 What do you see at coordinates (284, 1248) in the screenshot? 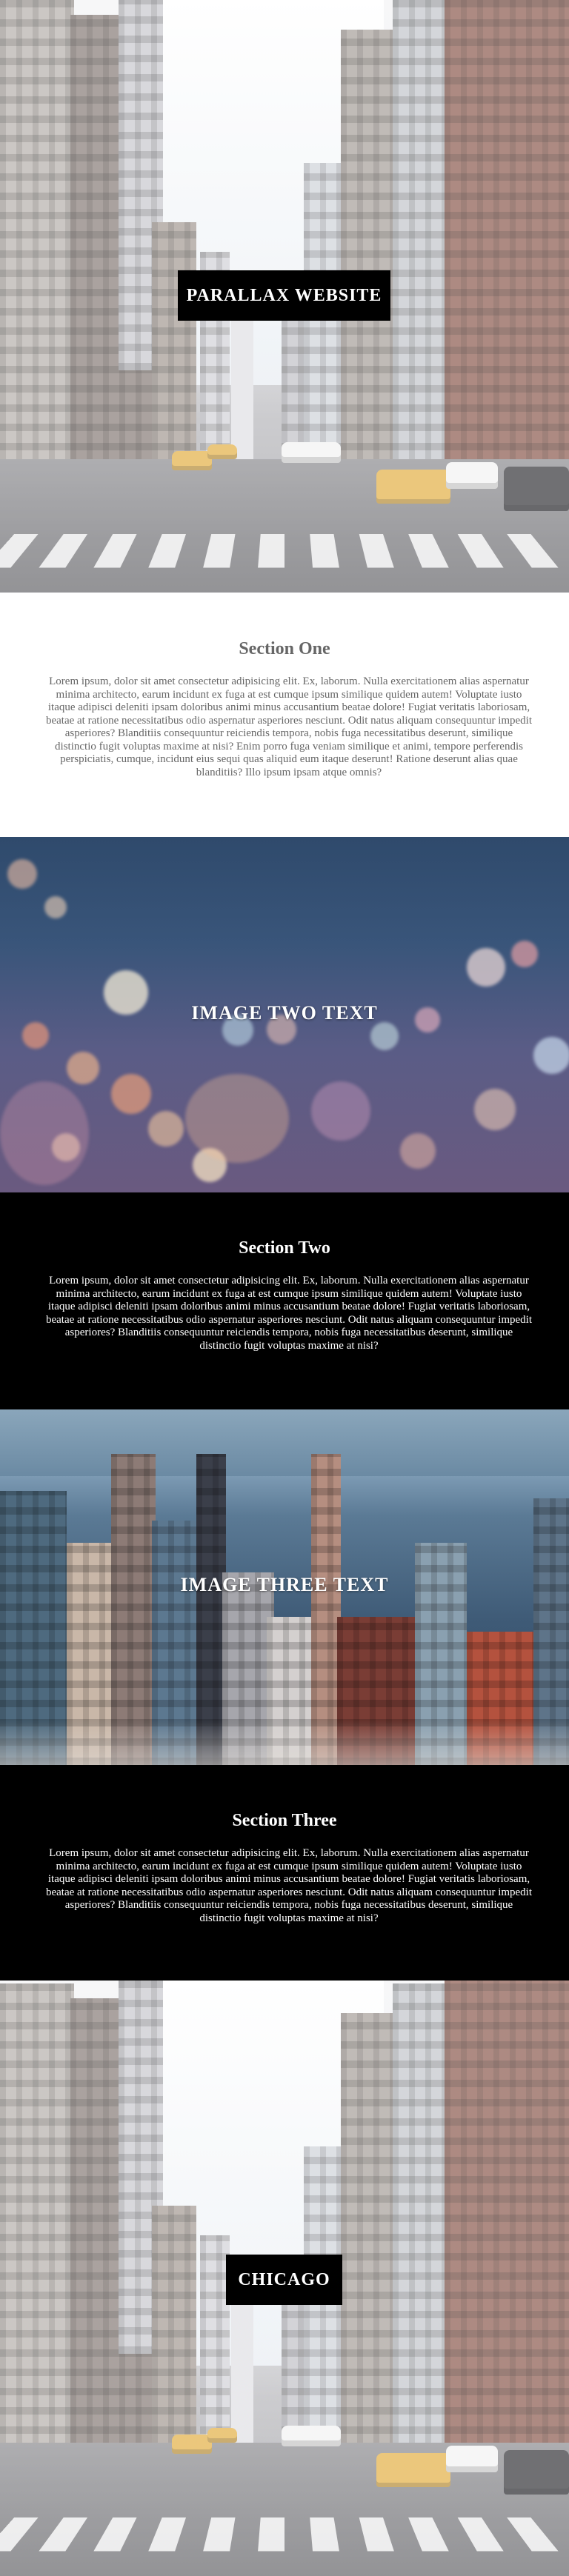
I see `section-two-heading: Section Two` at bounding box center [284, 1248].